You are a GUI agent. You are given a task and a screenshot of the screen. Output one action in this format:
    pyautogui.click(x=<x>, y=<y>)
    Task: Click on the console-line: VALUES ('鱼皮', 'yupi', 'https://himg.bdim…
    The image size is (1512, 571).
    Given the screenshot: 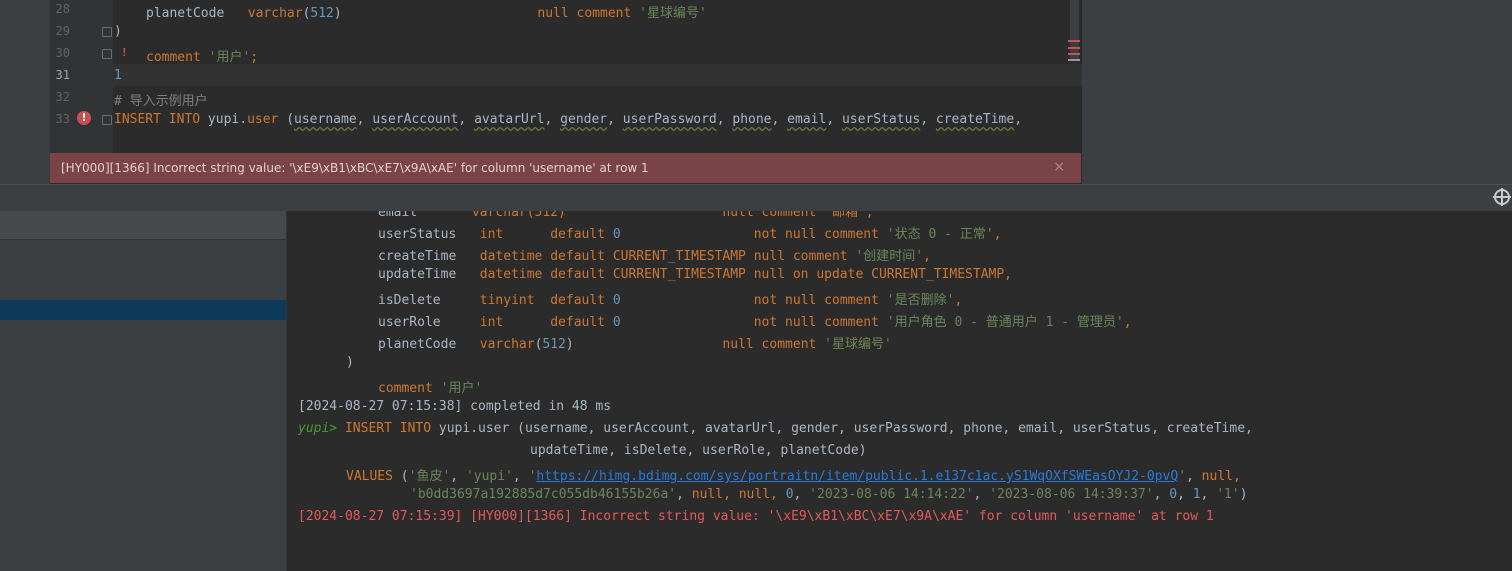 What is the action you would take?
    pyautogui.click(x=793, y=476)
    